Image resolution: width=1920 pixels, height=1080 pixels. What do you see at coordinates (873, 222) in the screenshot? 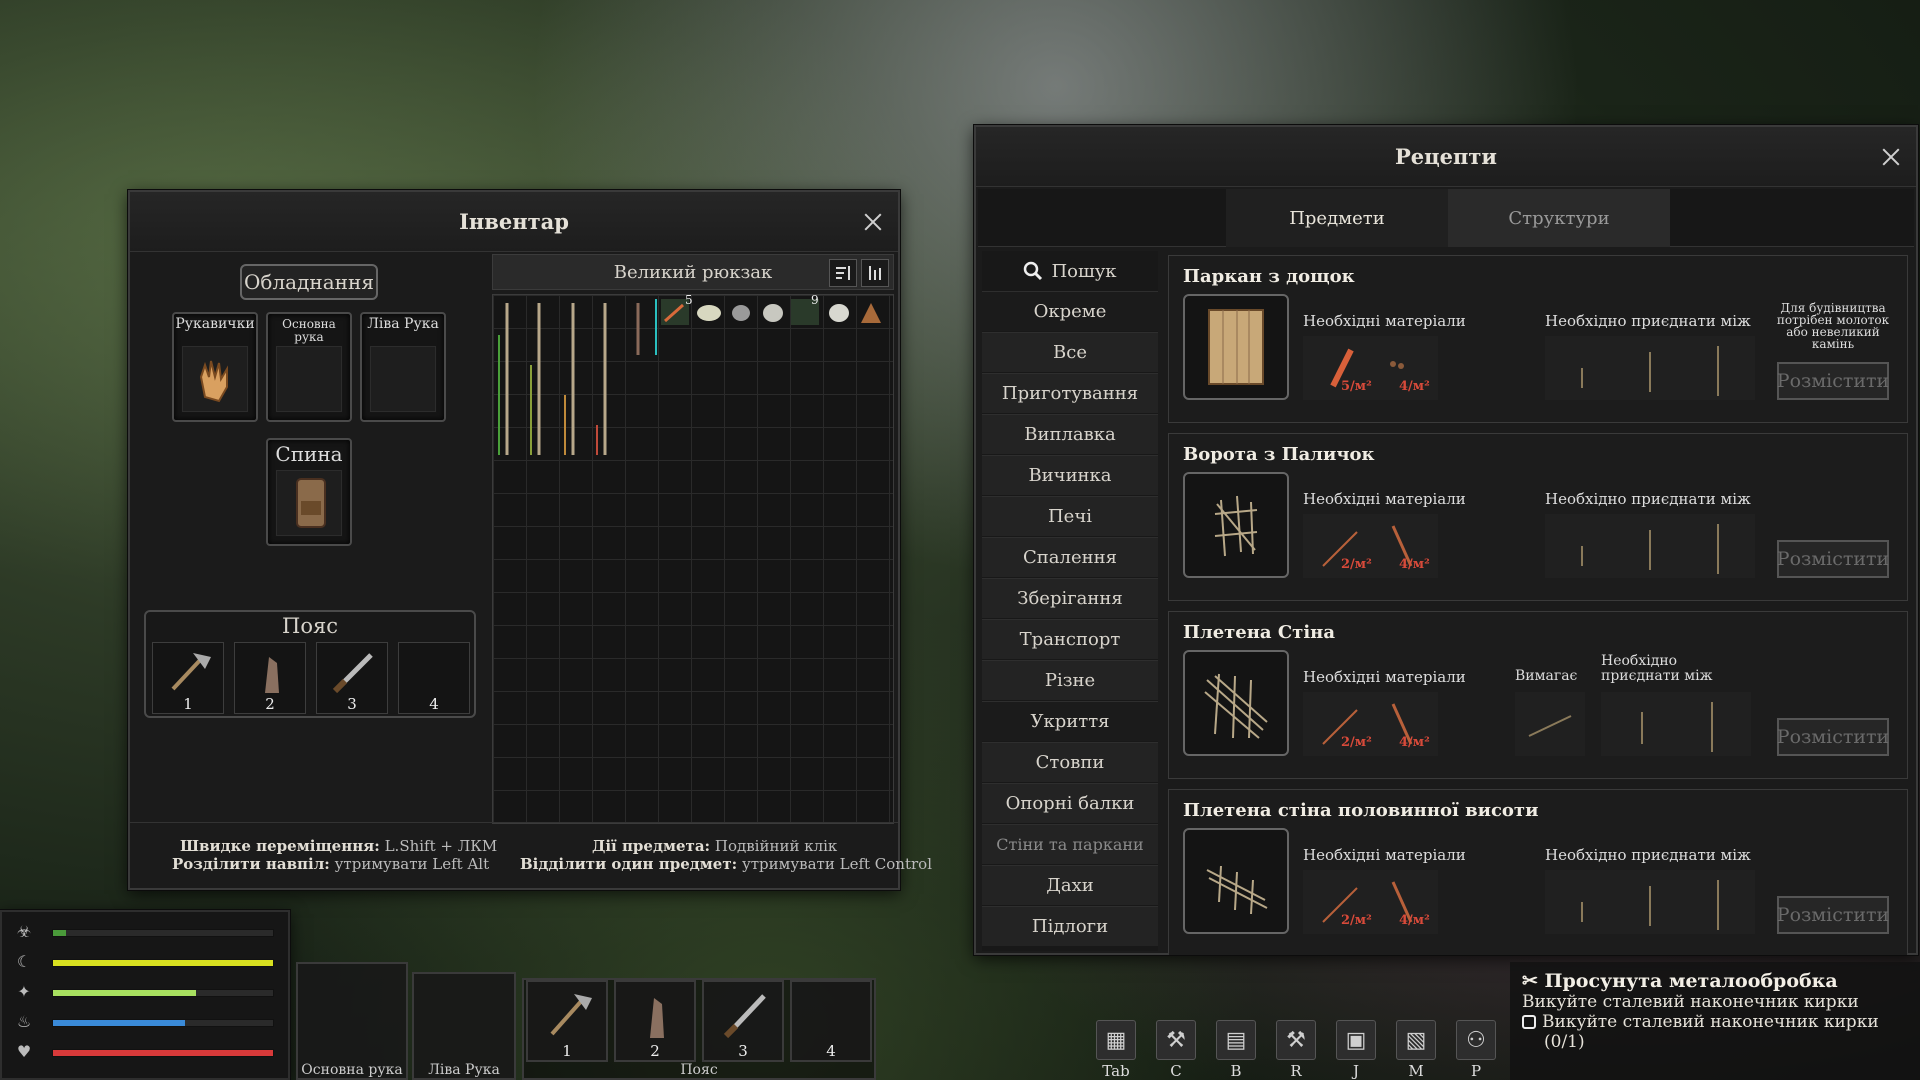
I see `inventory-close-icon` at bounding box center [873, 222].